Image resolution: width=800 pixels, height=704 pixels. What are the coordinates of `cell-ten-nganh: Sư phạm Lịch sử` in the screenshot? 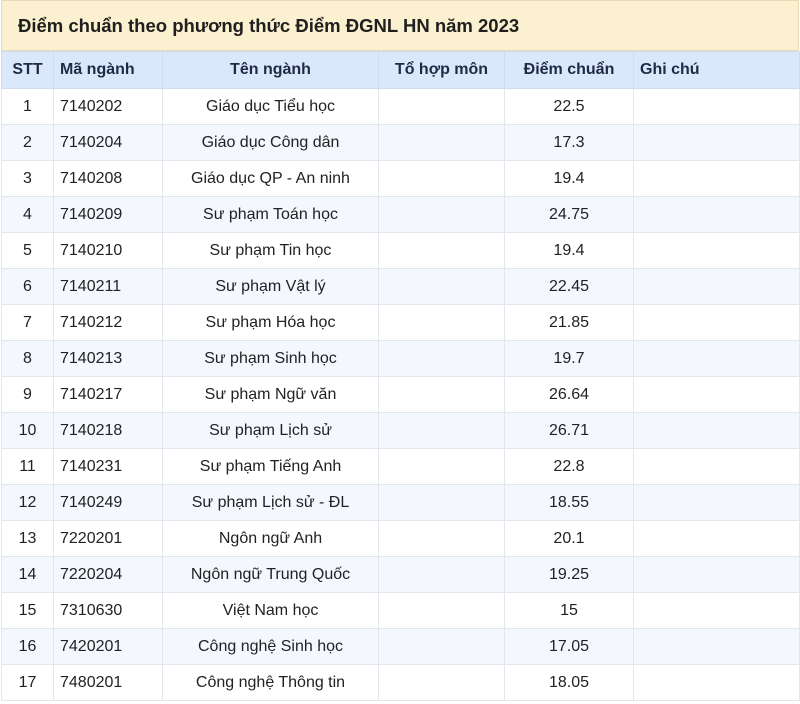 It's located at (270, 430).